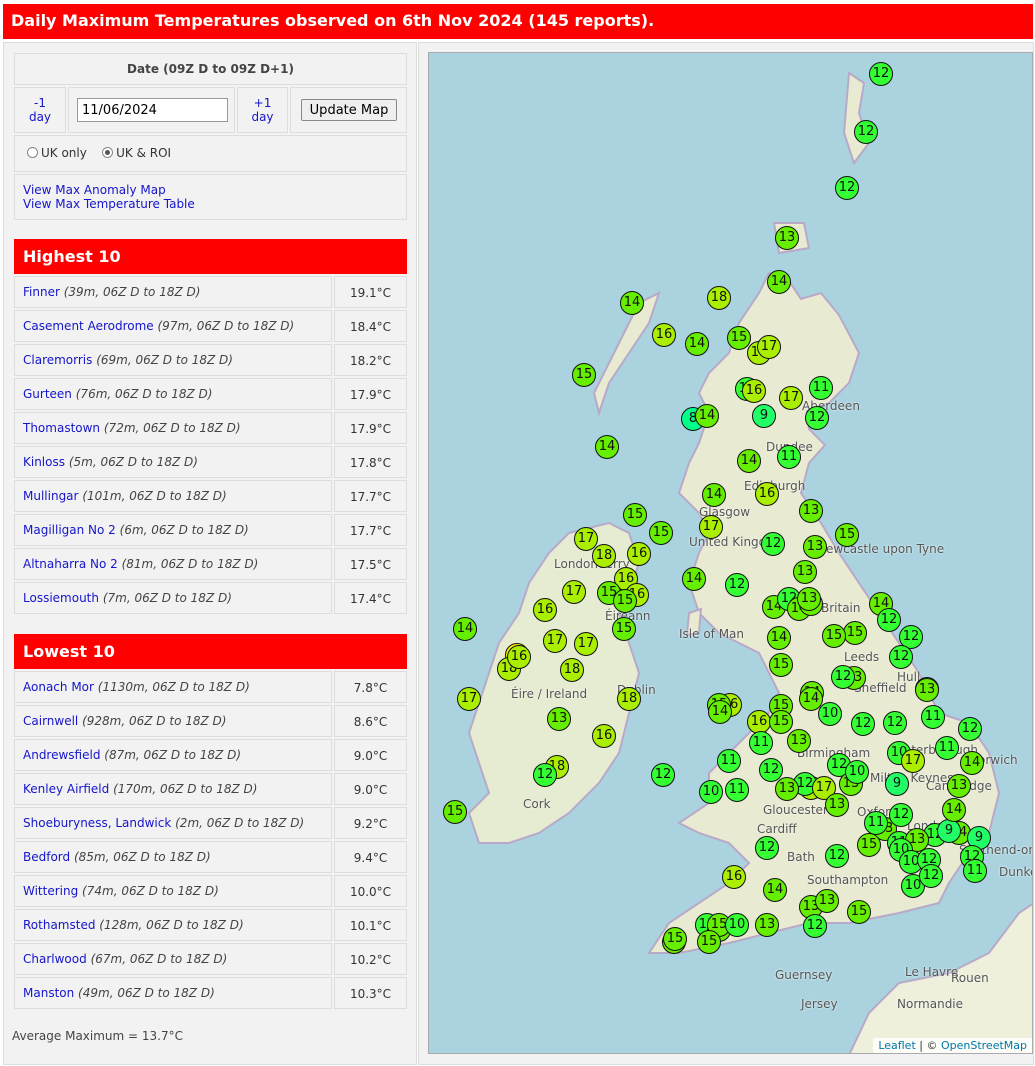 The width and height of the screenshot is (1035, 1066). What do you see at coordinates (55, 959) in the screenshot?
I see `station-link: Charlwood` at bounding box center [55, 959].